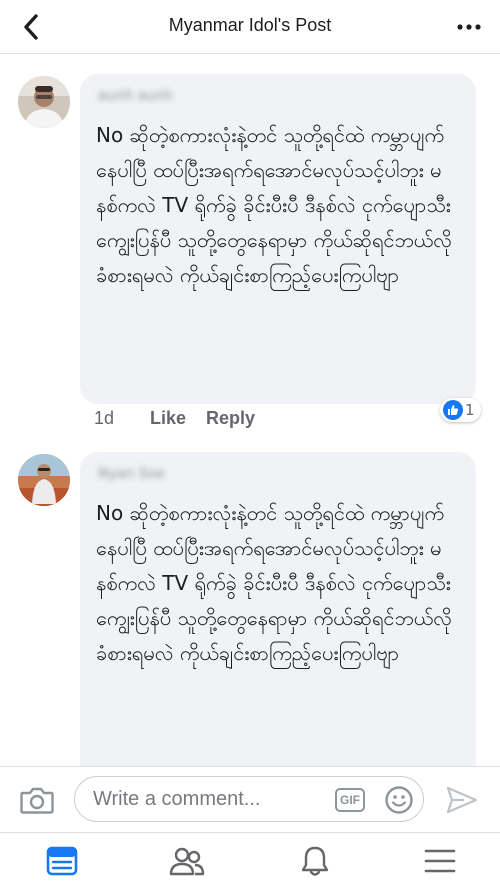 The width and height of the screenshot is (500, 889). I want to click on menu-icon, so click(440, 861).